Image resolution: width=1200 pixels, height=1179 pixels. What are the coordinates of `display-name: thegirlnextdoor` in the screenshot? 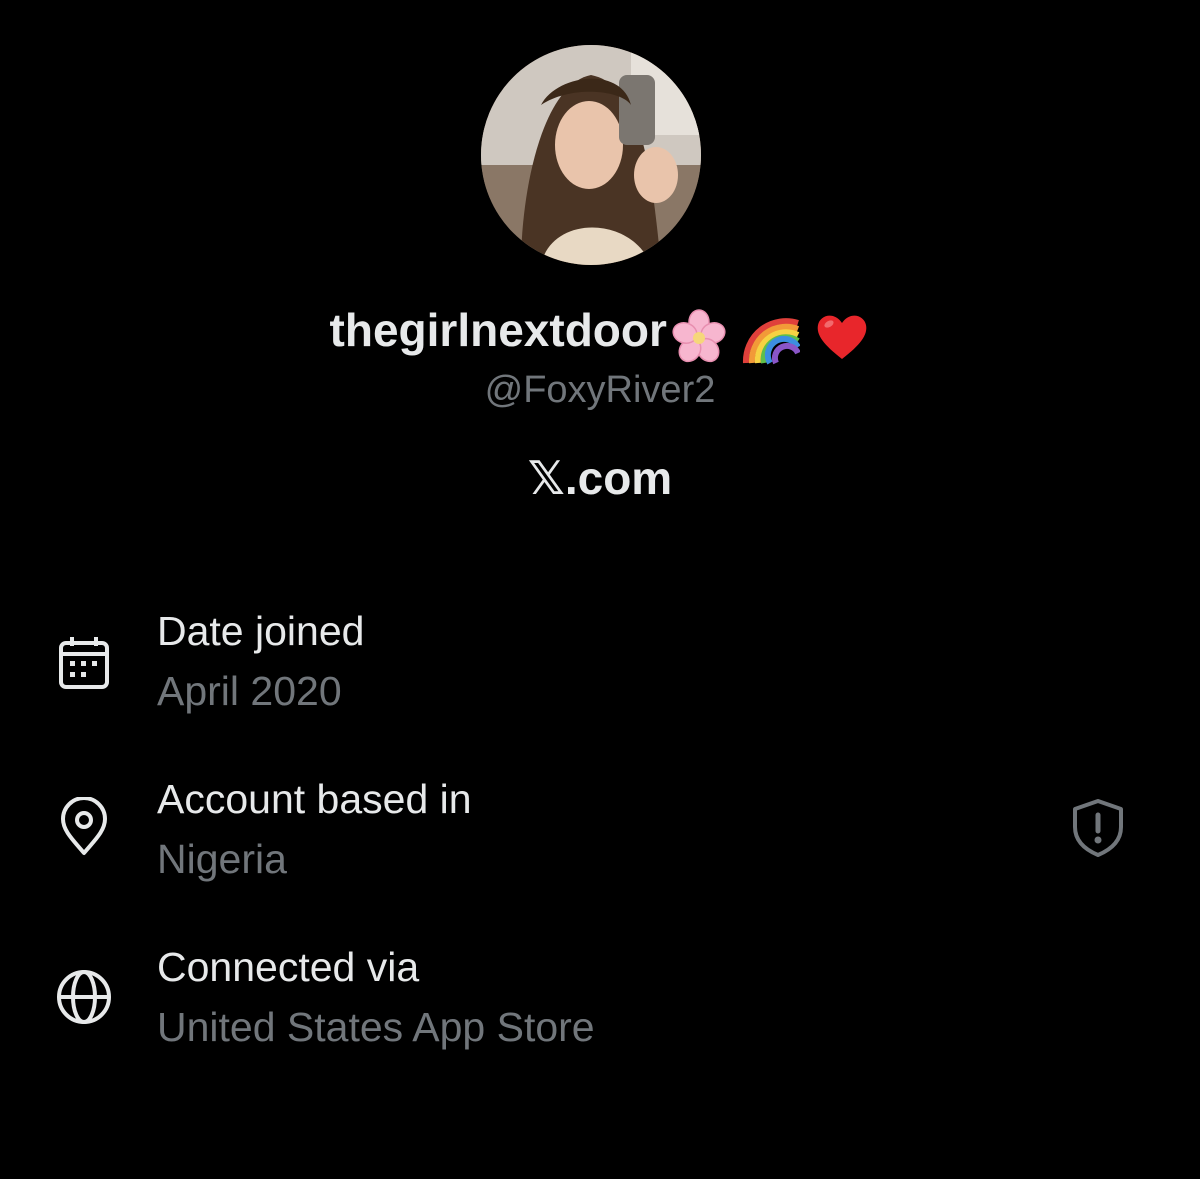 It's located at (498, 330).